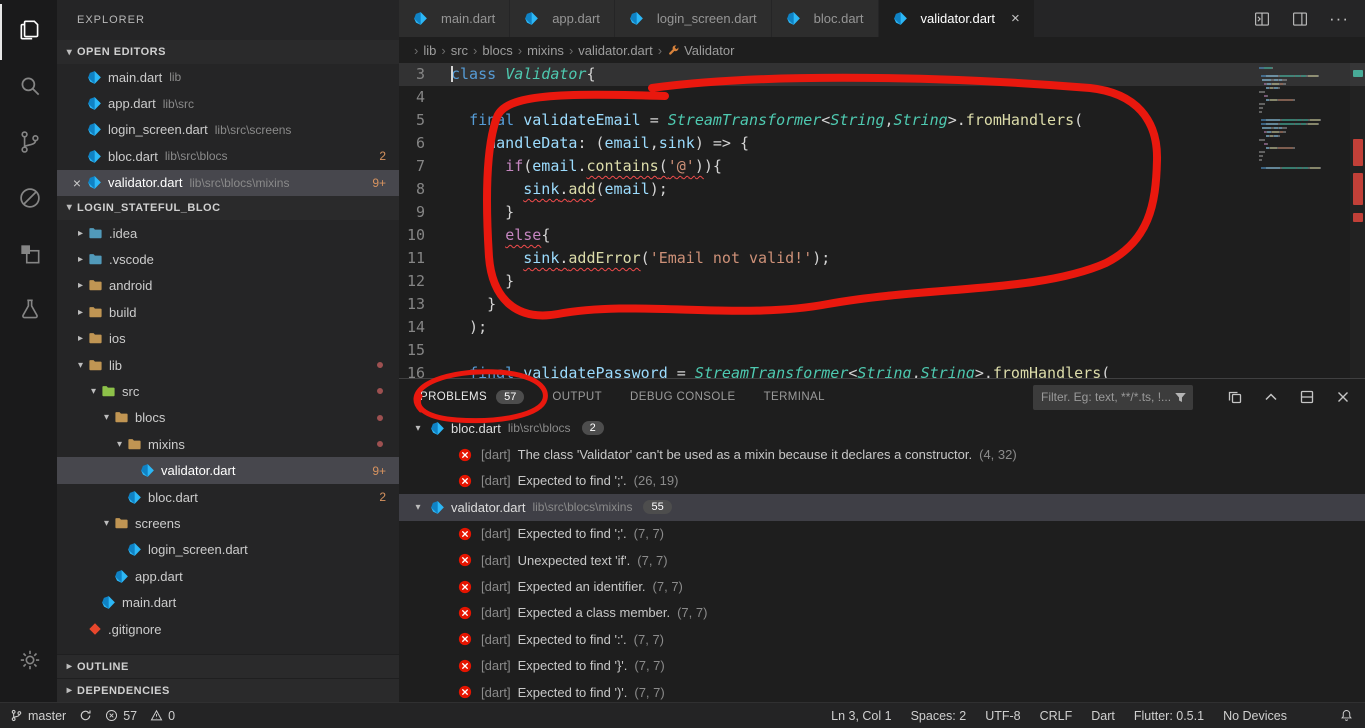  What do you see at coordinates (693, 18) in the screenshot?
I see `tab-login-screen-dart: login_screen.dart` at bounding box center [693, 18].